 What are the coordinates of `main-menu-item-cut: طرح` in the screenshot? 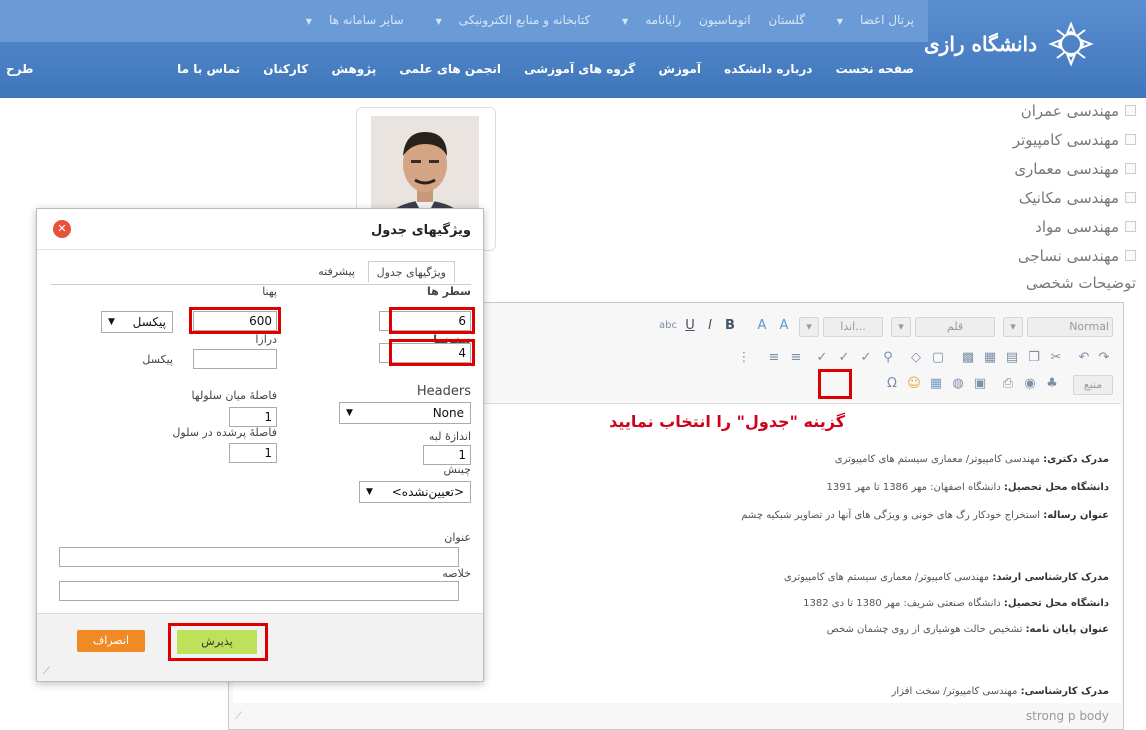 It's located at (19, 69).